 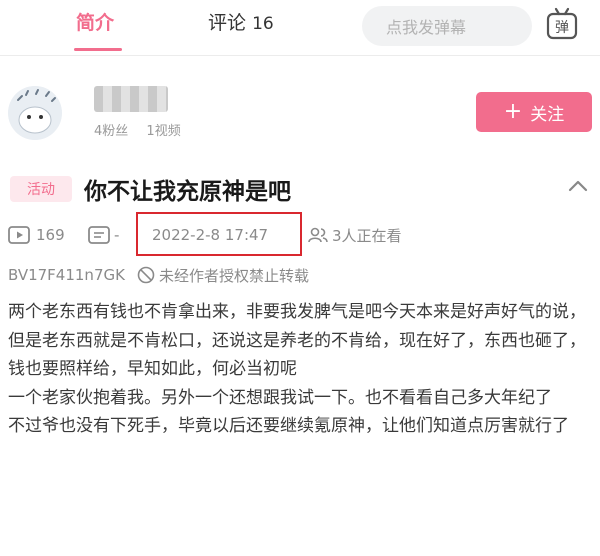 I want to click on fans-count: 4粉丝, so click(x=111, y=131).